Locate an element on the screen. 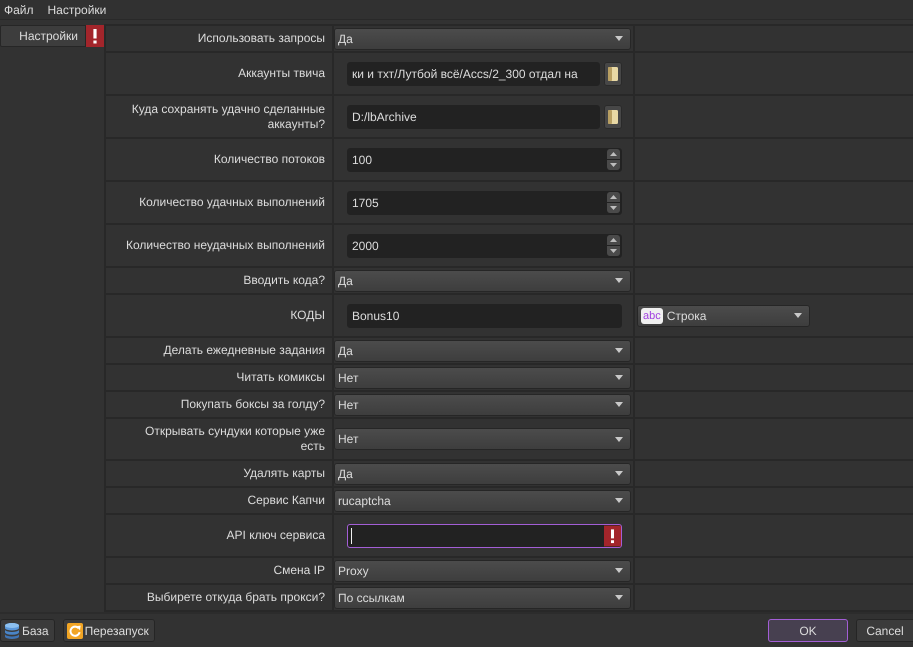 This screenshot has width=913, height=647. dropdown: Proxy is located at coordinates (482, 571).